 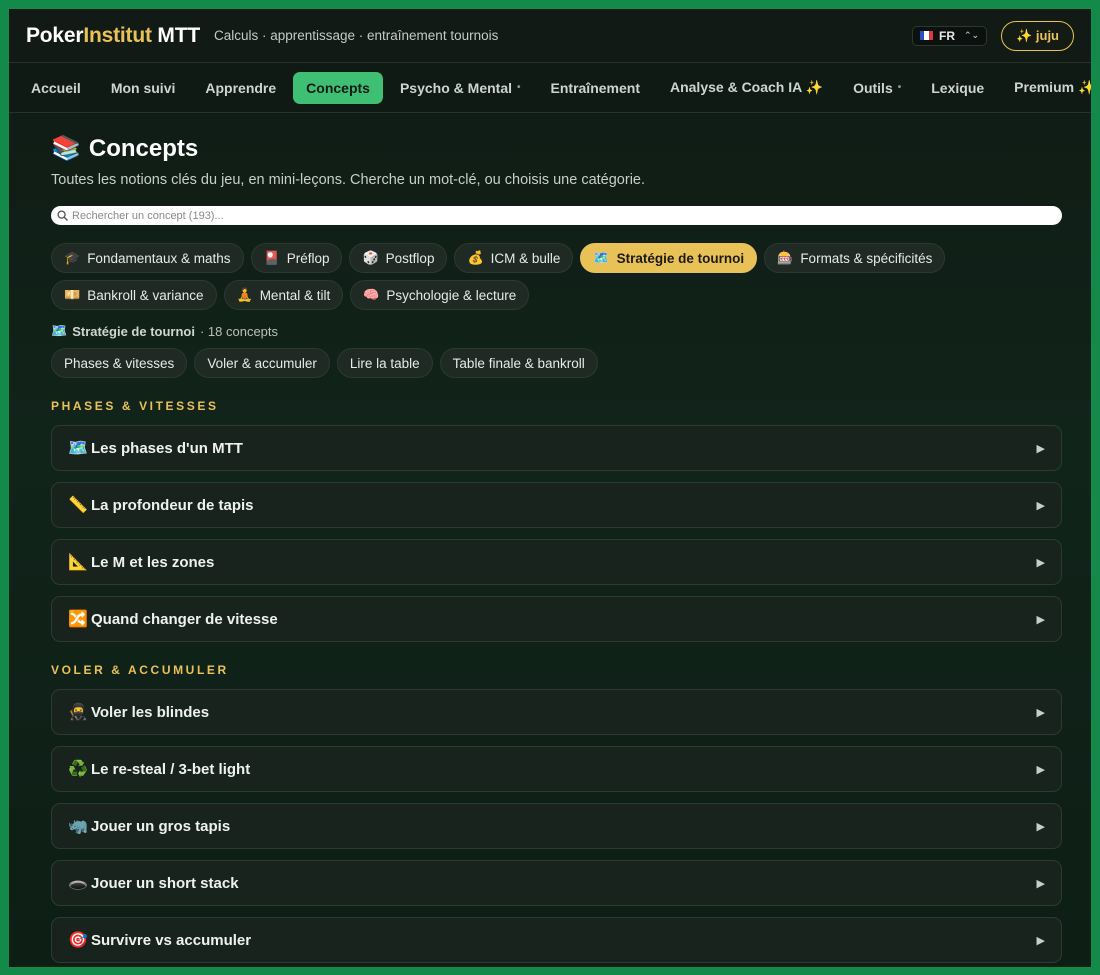 I want to click on brand-part-3: MTT, so click(x=175, y=35).